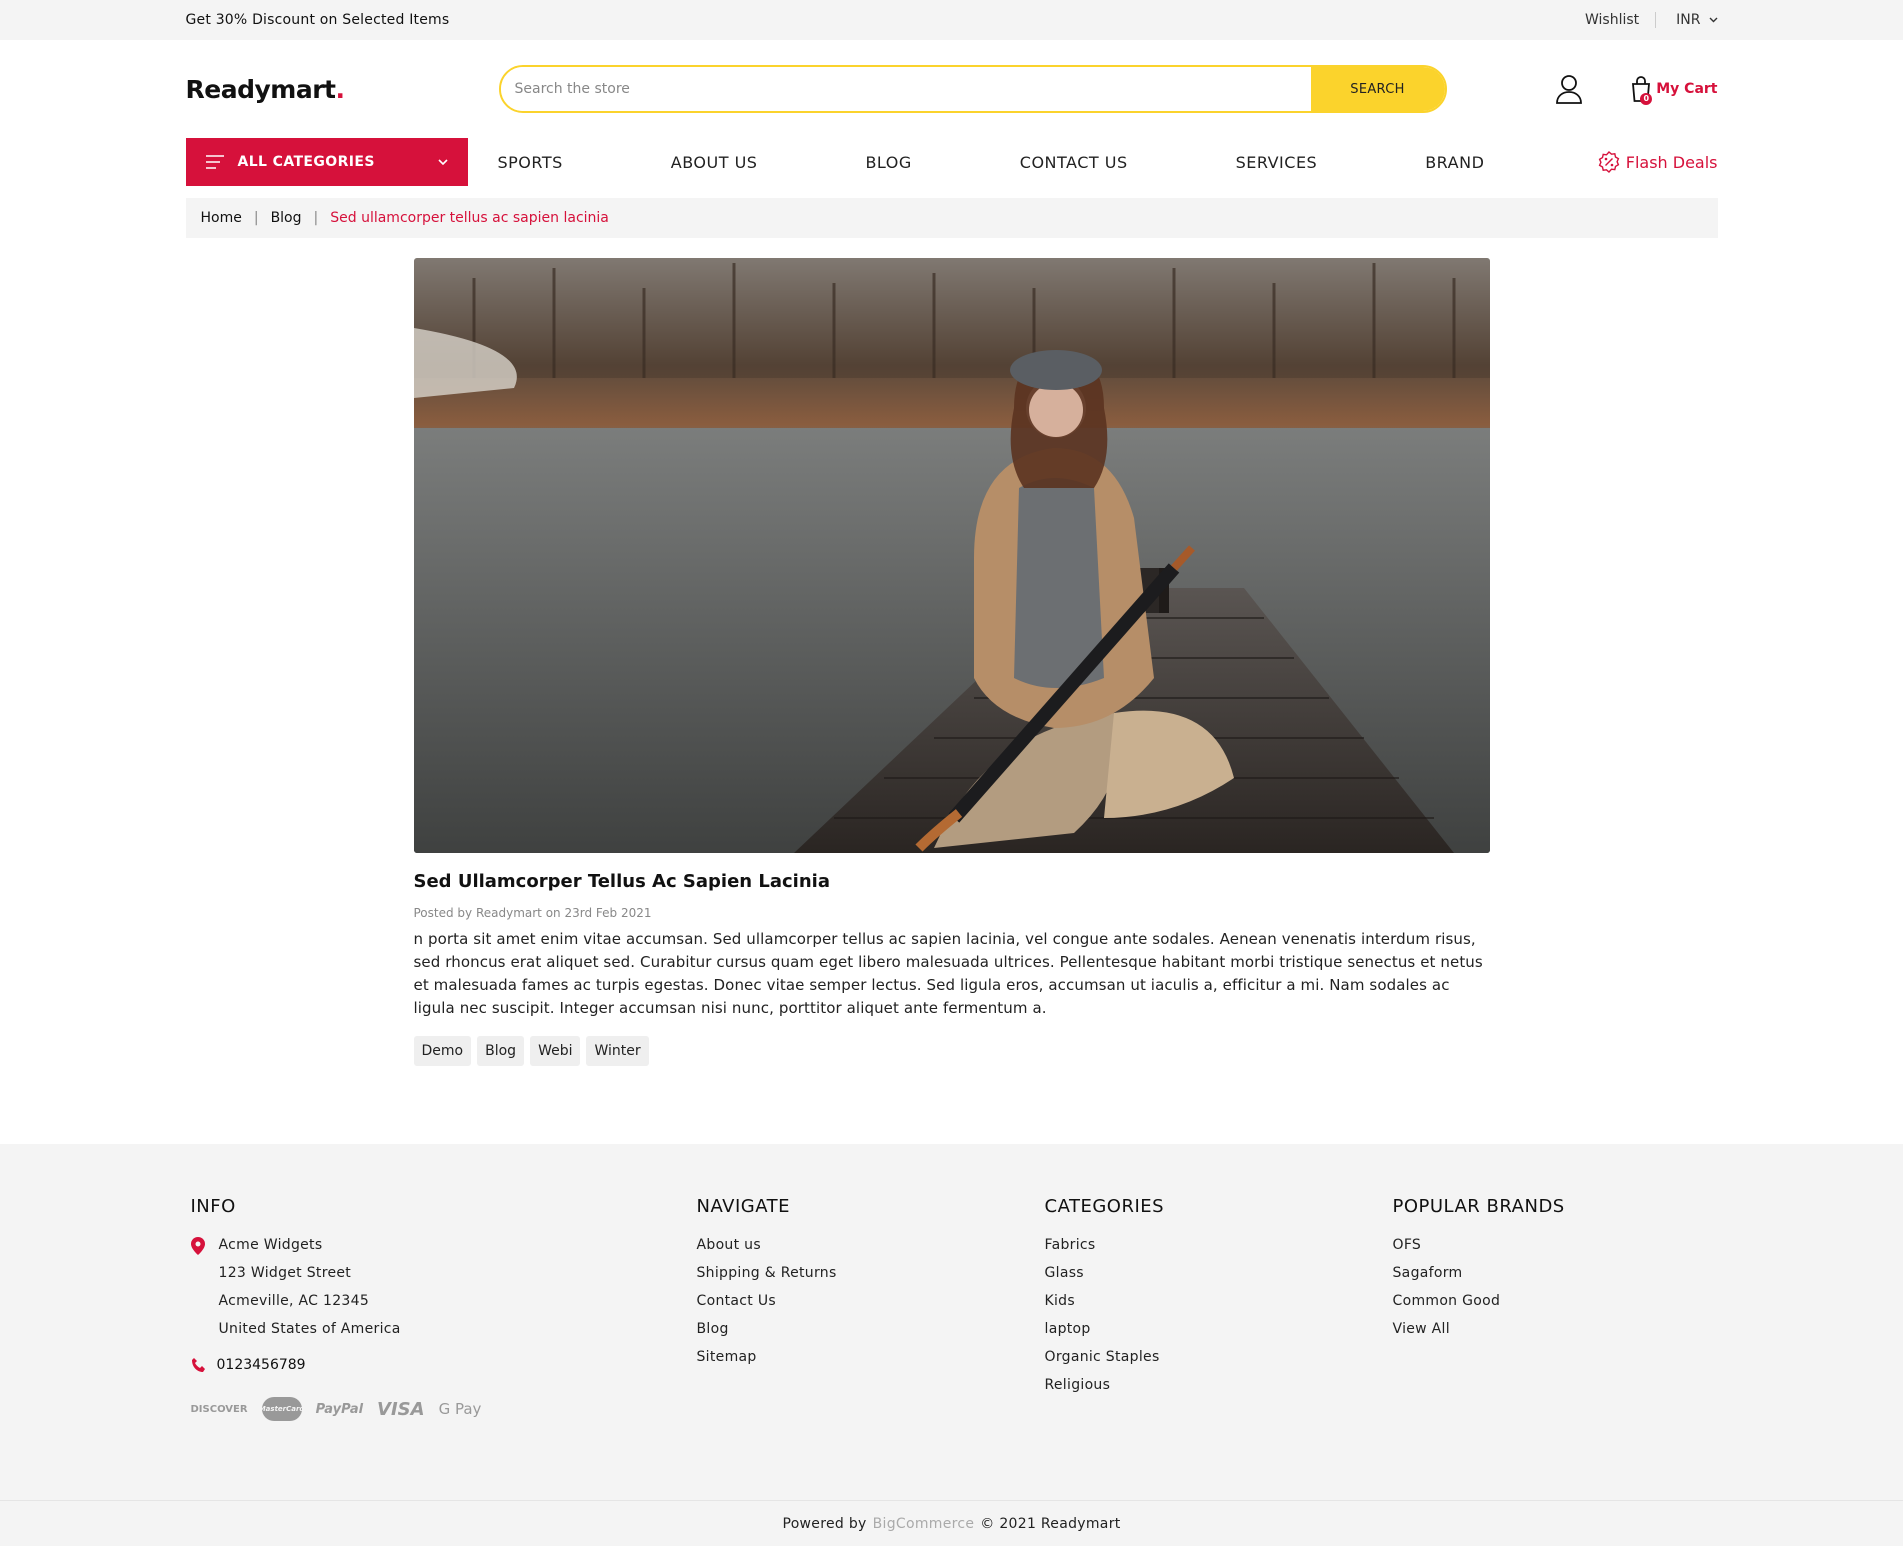 The height and width of the screenshot is (1546, 1903). Describe the element at coordinates (270, 1245) in the screenshot. I see `address-line: Acme Widgets` at that location.